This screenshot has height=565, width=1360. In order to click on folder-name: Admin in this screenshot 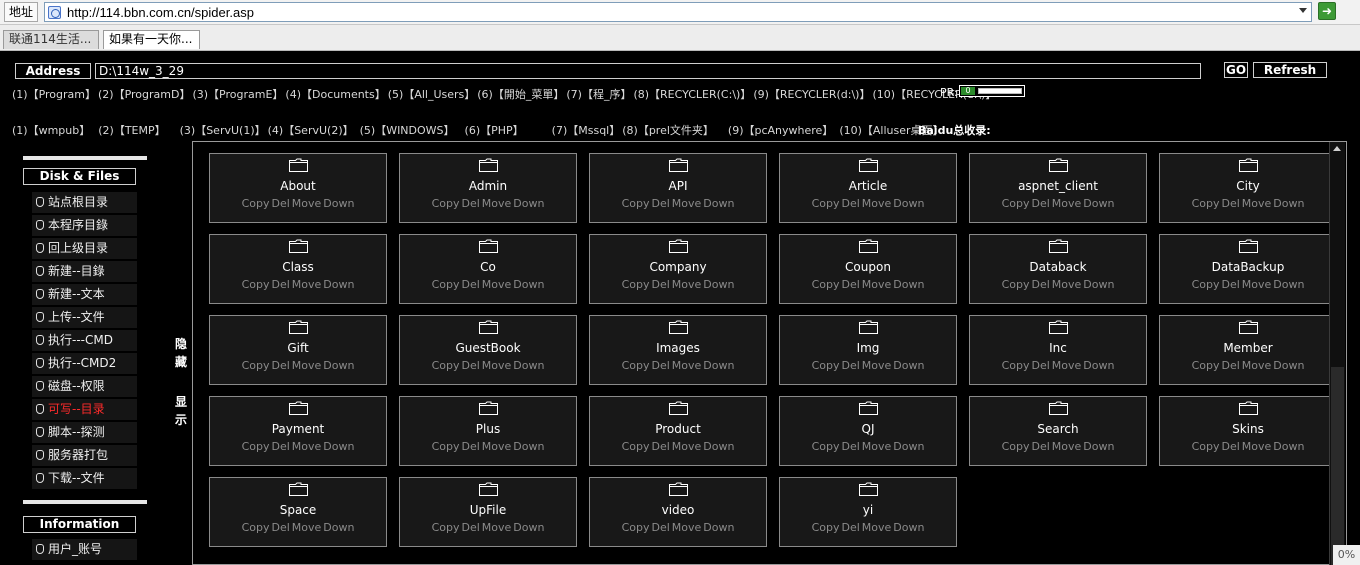, I will do `click(488, 186)`.